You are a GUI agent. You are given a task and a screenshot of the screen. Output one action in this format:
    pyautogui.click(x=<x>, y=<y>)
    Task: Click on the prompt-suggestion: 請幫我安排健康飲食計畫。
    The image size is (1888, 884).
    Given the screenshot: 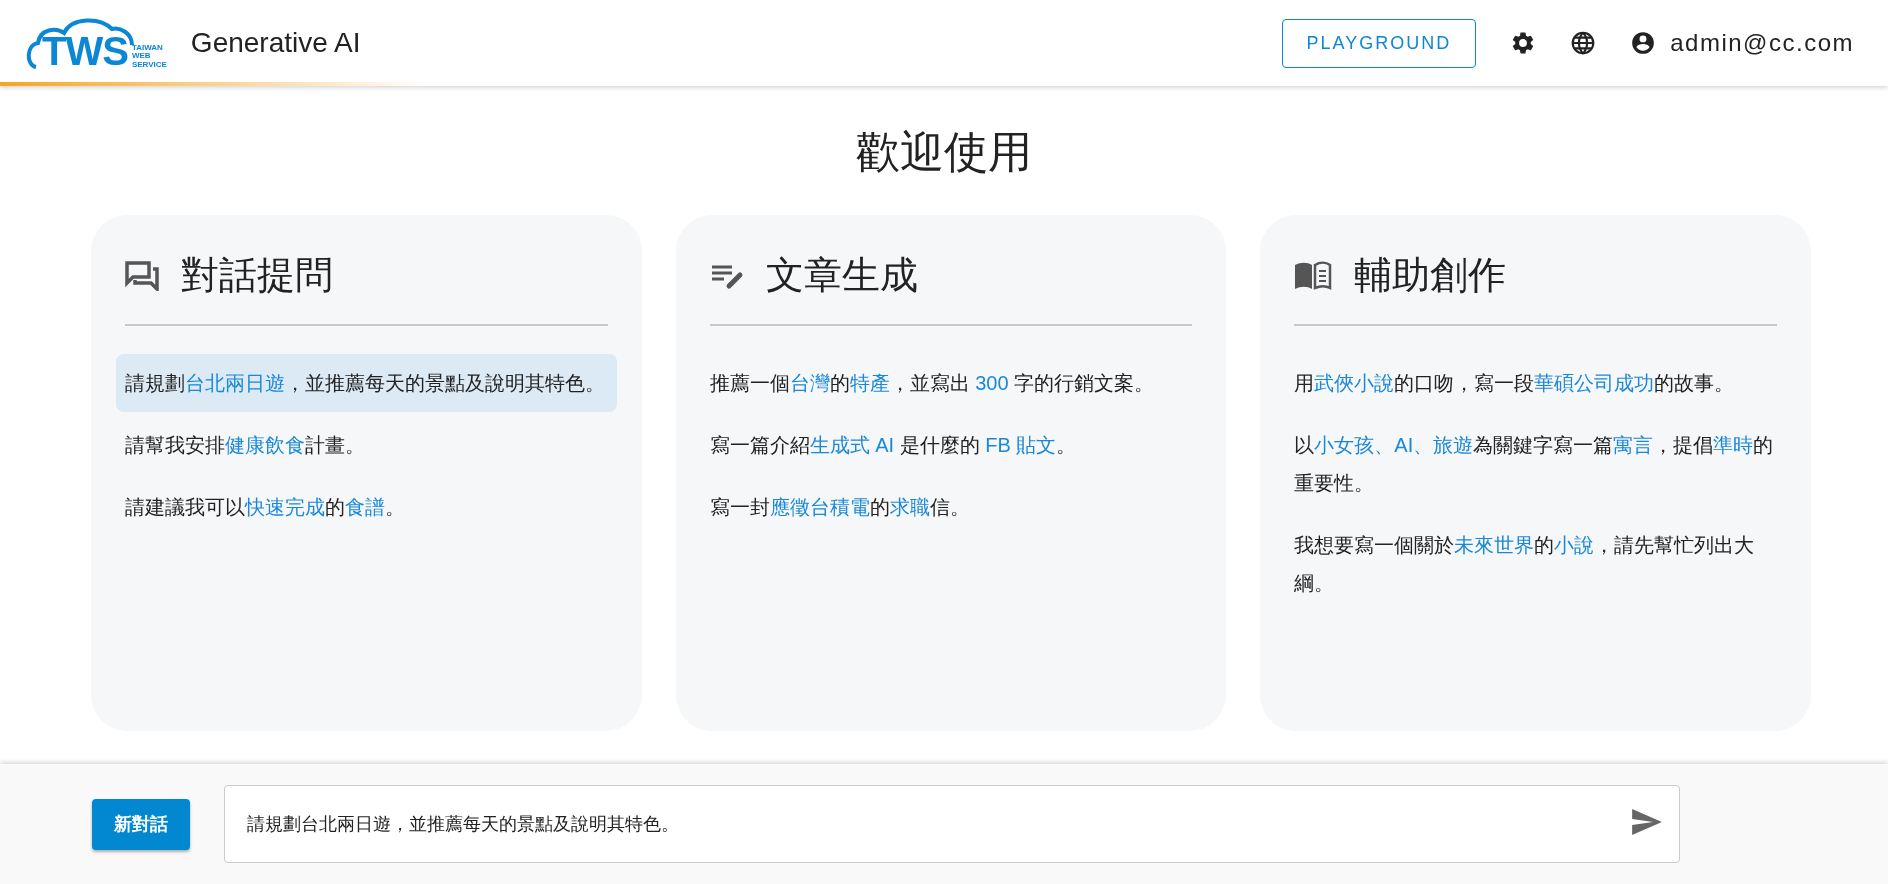 What is the action you would take?
    pyautogui.click(x=366, y=445)
    